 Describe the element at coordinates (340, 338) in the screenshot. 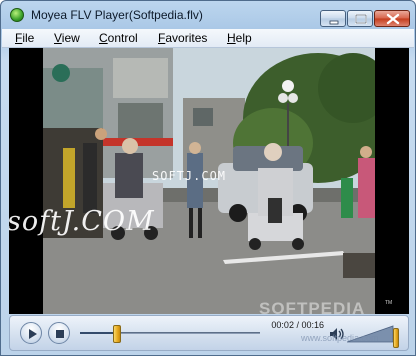

I see `softpedia-url: www.softpedia.com` at that location.